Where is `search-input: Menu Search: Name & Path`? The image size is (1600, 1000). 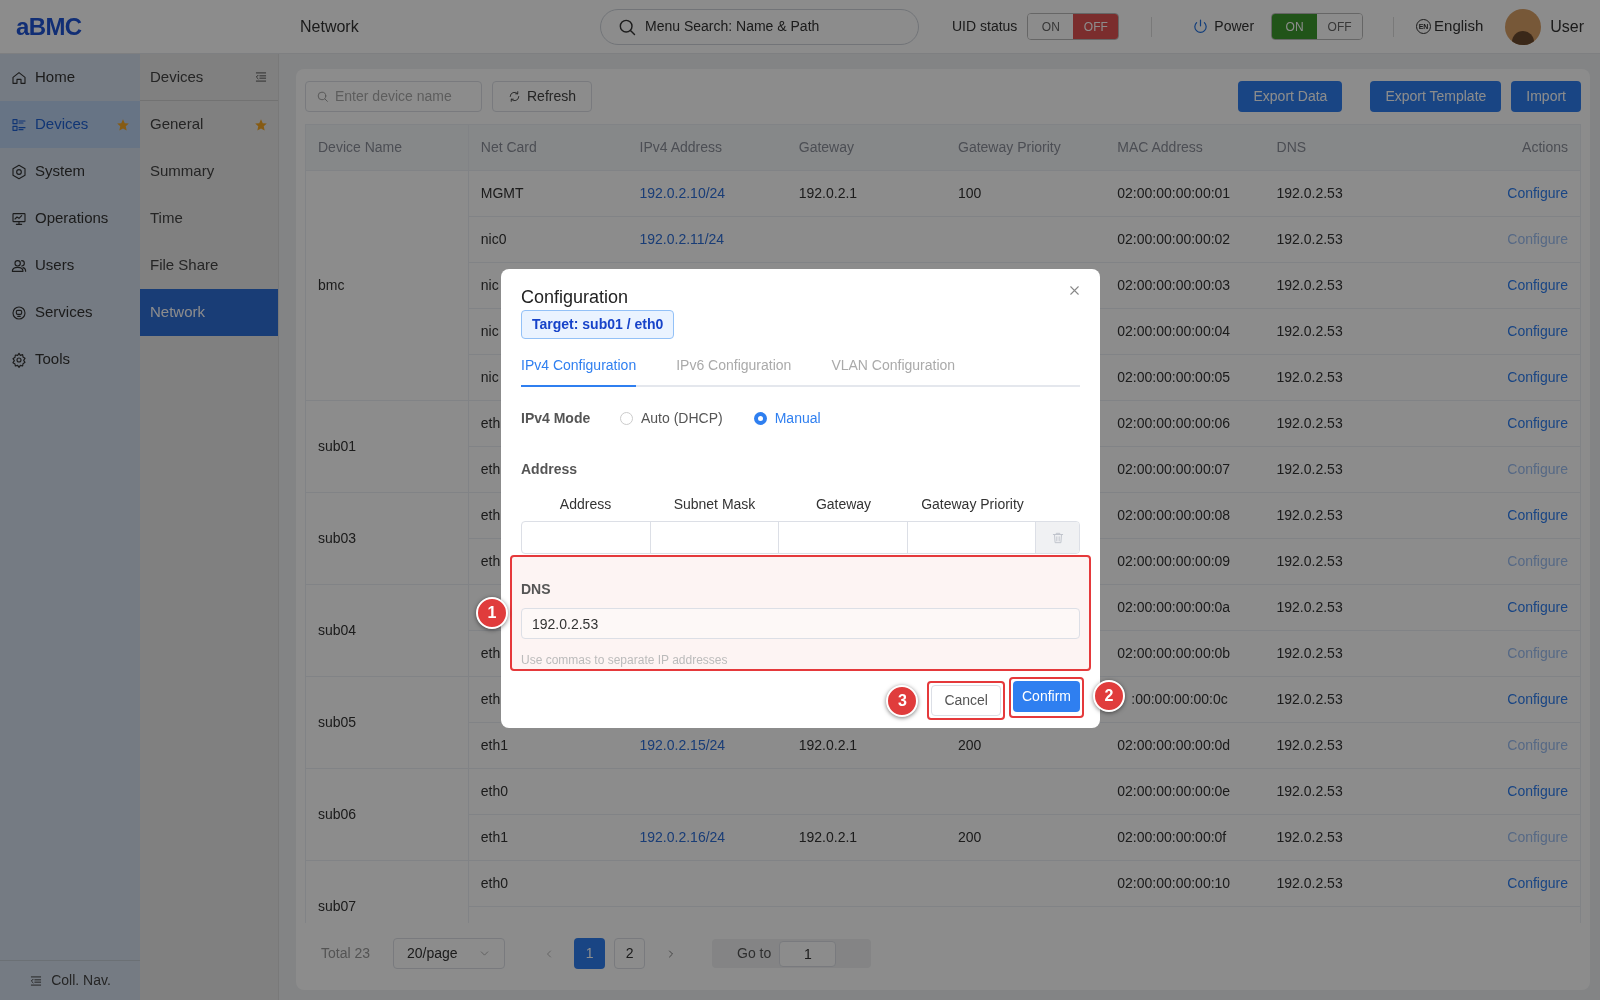
search-input: Menu Search: Name & Path is located at coordinates (773, 26).